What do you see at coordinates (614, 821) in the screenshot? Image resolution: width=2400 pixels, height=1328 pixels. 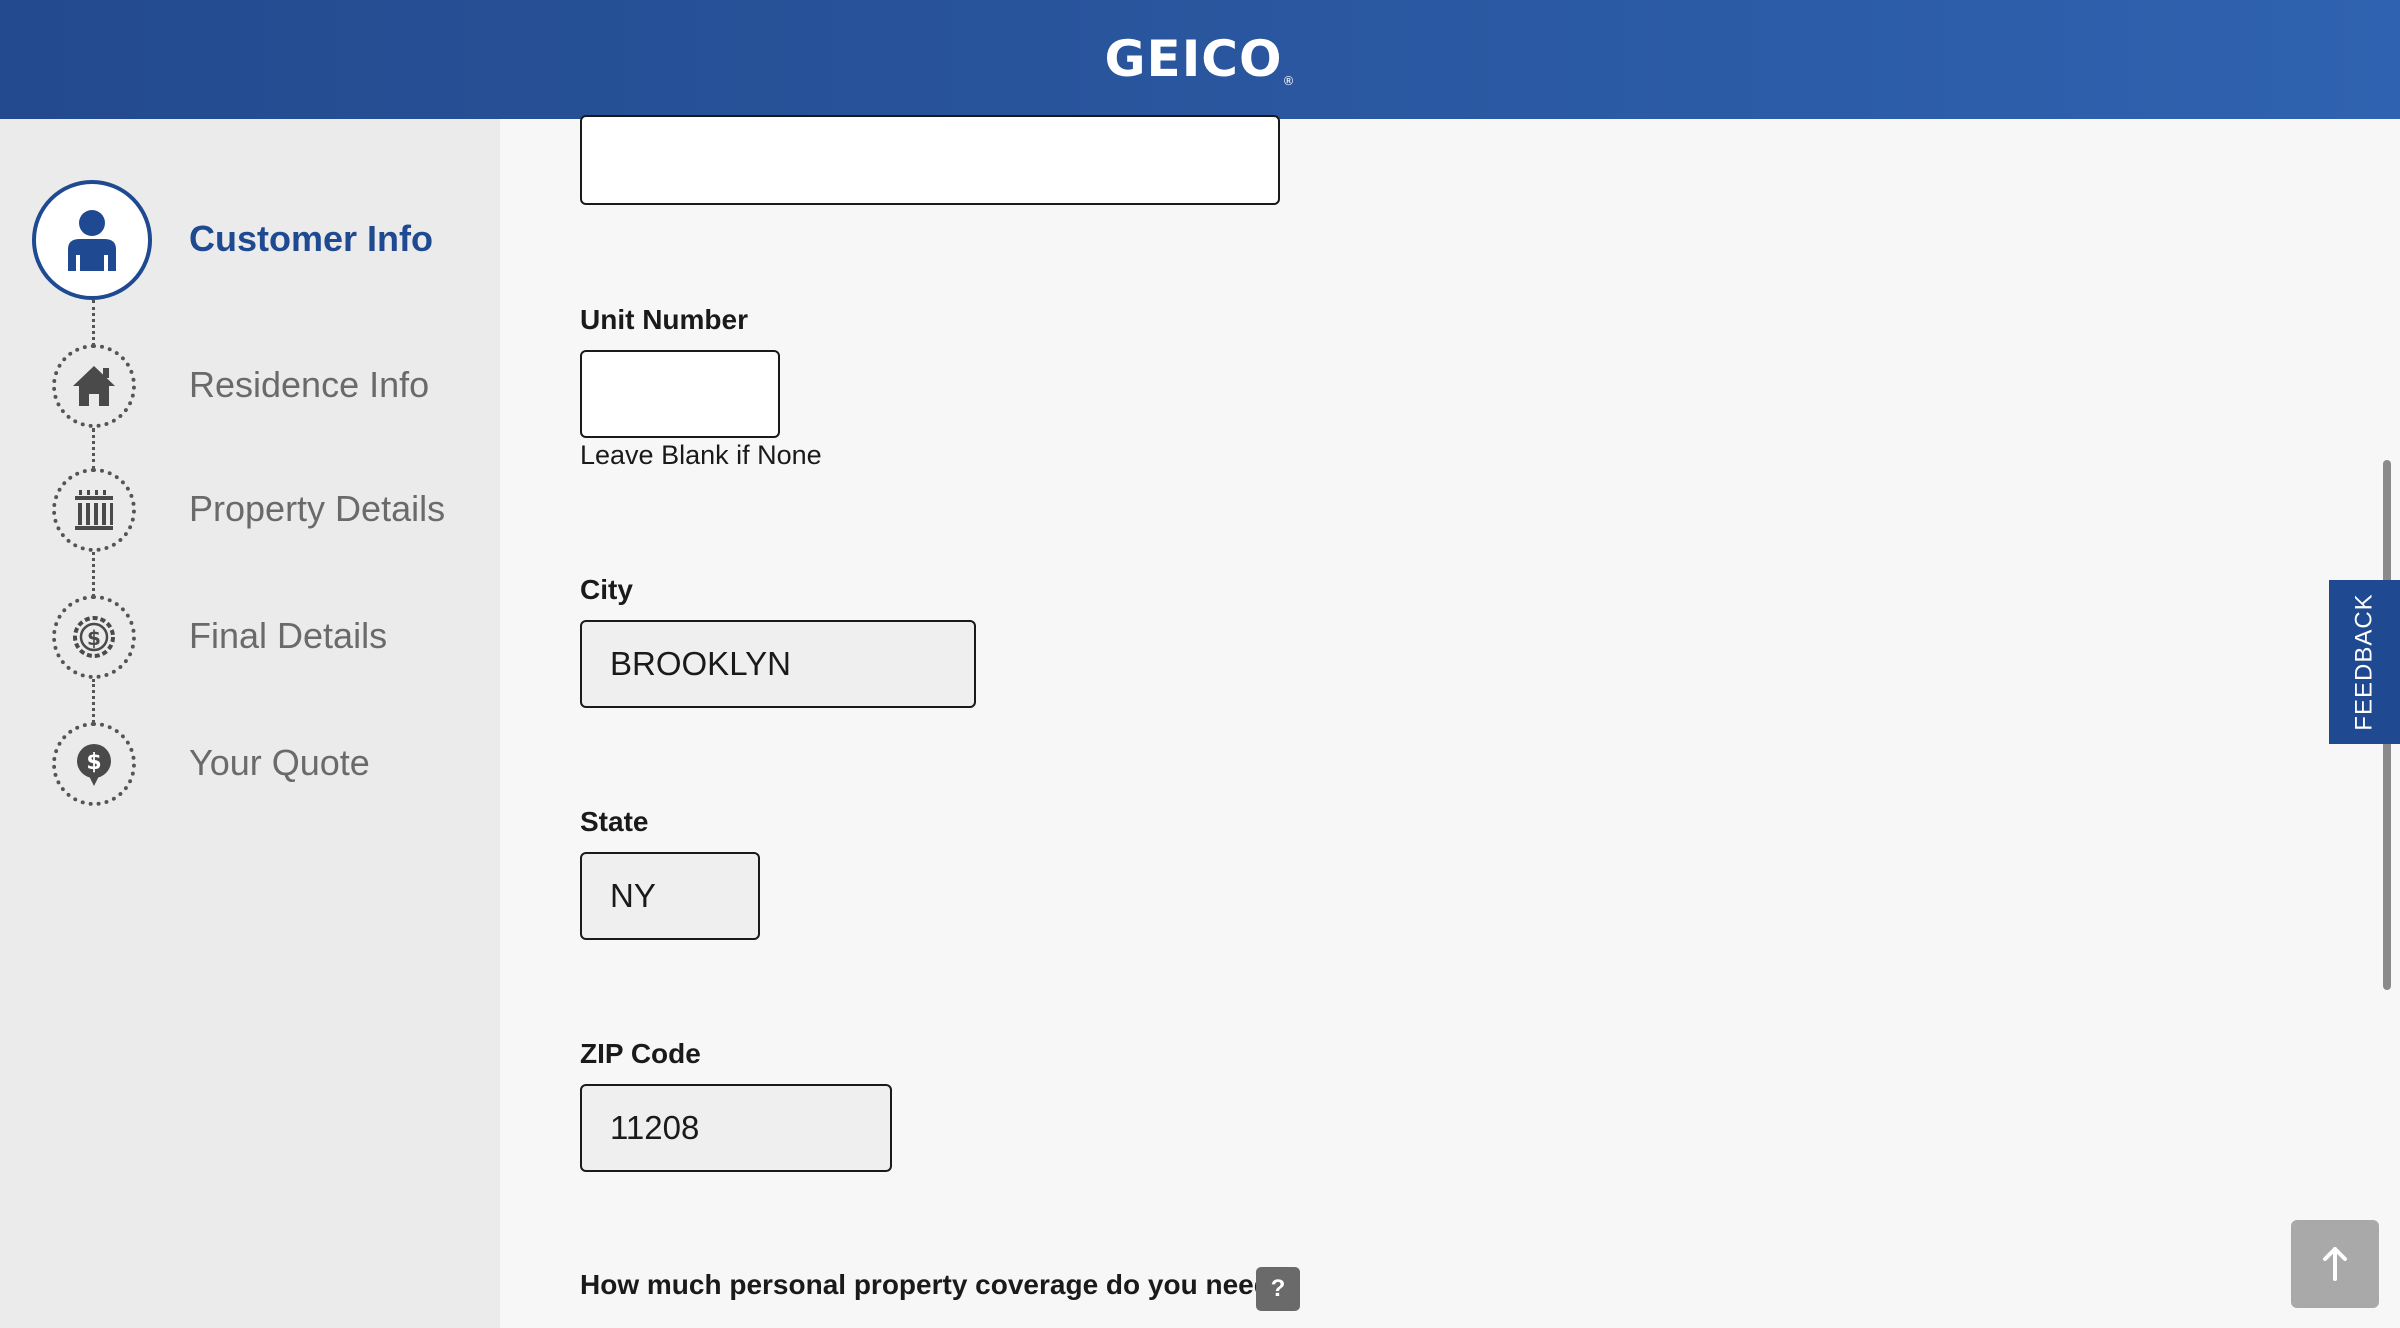 I see `state-label: State` at bounding box center [614, 821].